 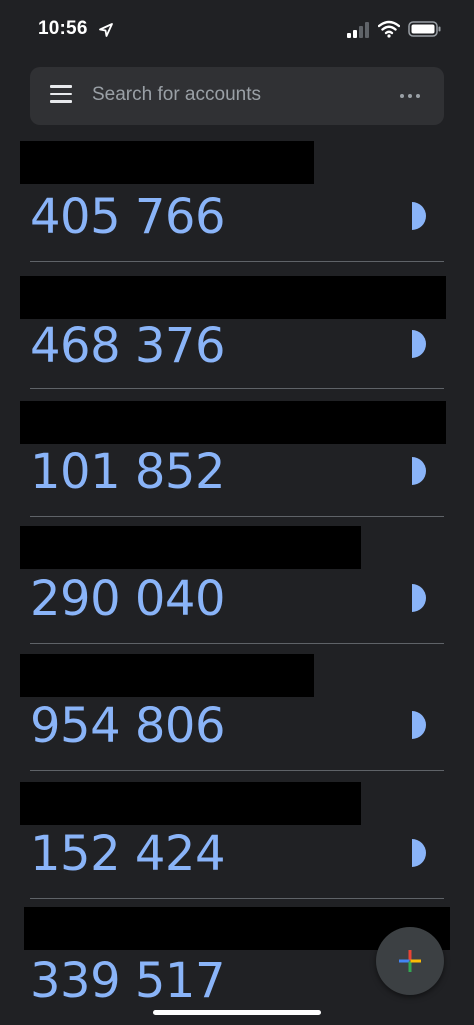 I want to click on add-plus-icon, so click(x=410, y=961).